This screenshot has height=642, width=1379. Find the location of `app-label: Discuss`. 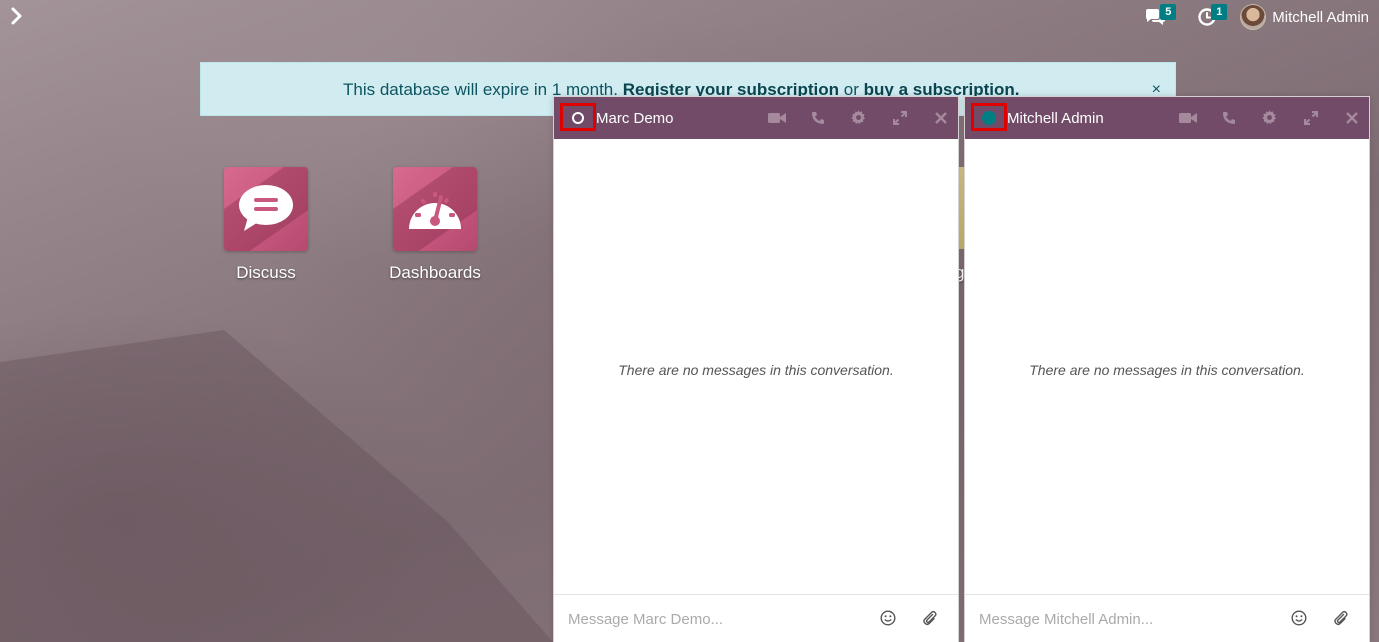

app-label: Discuss is located at coordinates (266, 272).